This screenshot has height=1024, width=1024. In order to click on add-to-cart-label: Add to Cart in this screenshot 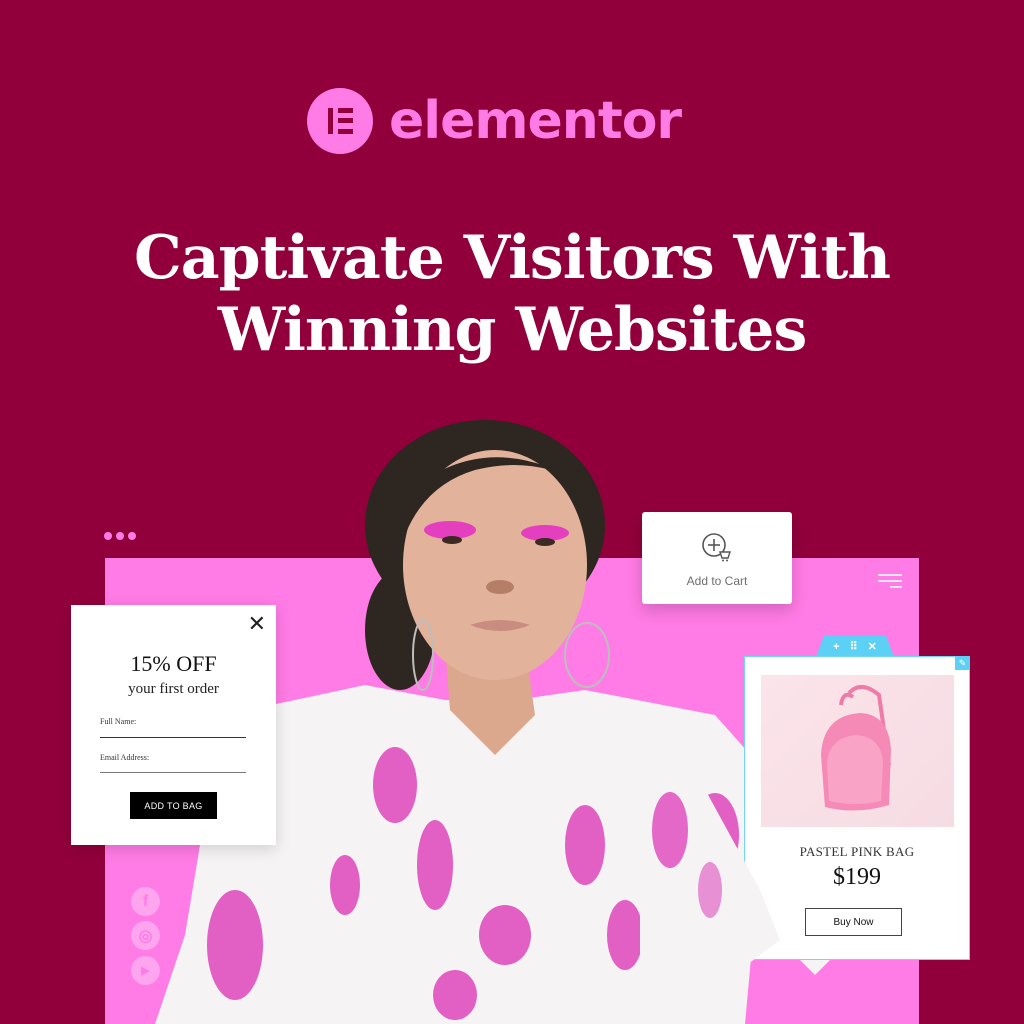, I will do `click(717, 581)`.